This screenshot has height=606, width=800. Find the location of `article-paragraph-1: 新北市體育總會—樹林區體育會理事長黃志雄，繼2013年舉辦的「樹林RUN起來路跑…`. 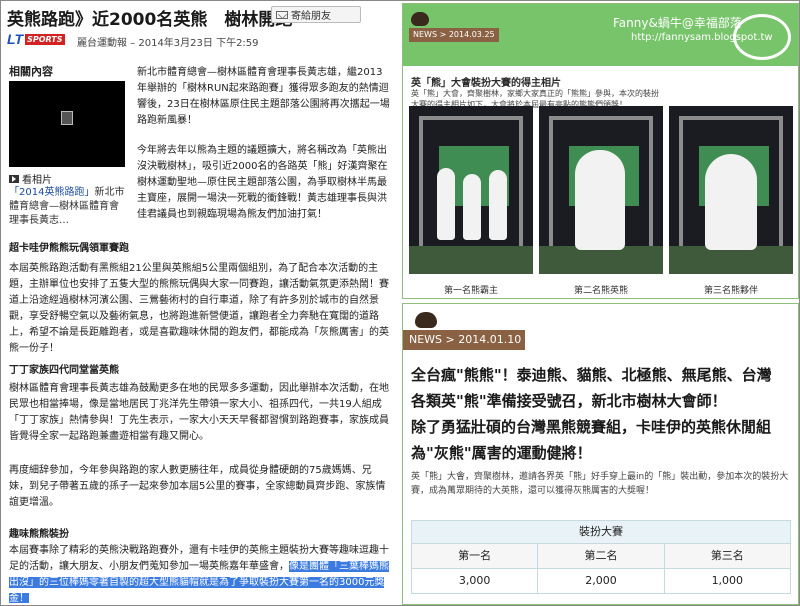

article-paragraph-1: 新北市體育總會—樹林區體育會理事長黃志雄，繼2013年舉辦的「樹林RUN起來路跑… is located at coordinates (263, 96).